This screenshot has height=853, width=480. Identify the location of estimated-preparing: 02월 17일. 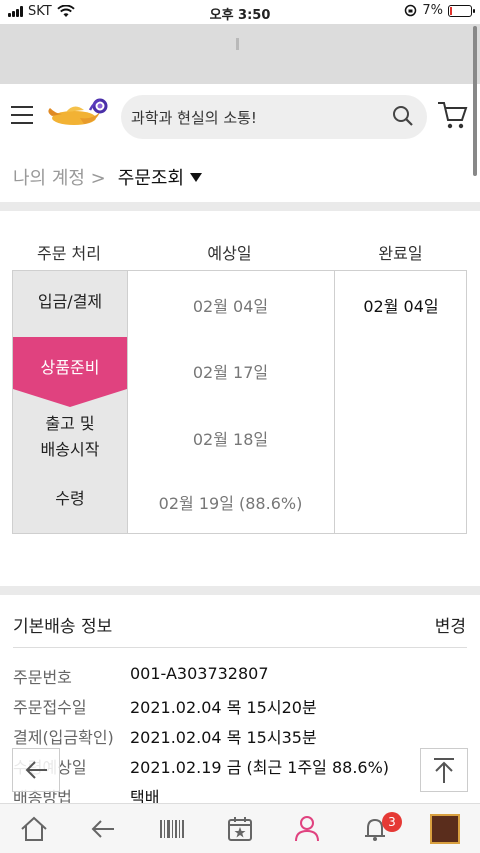
(230, 372).